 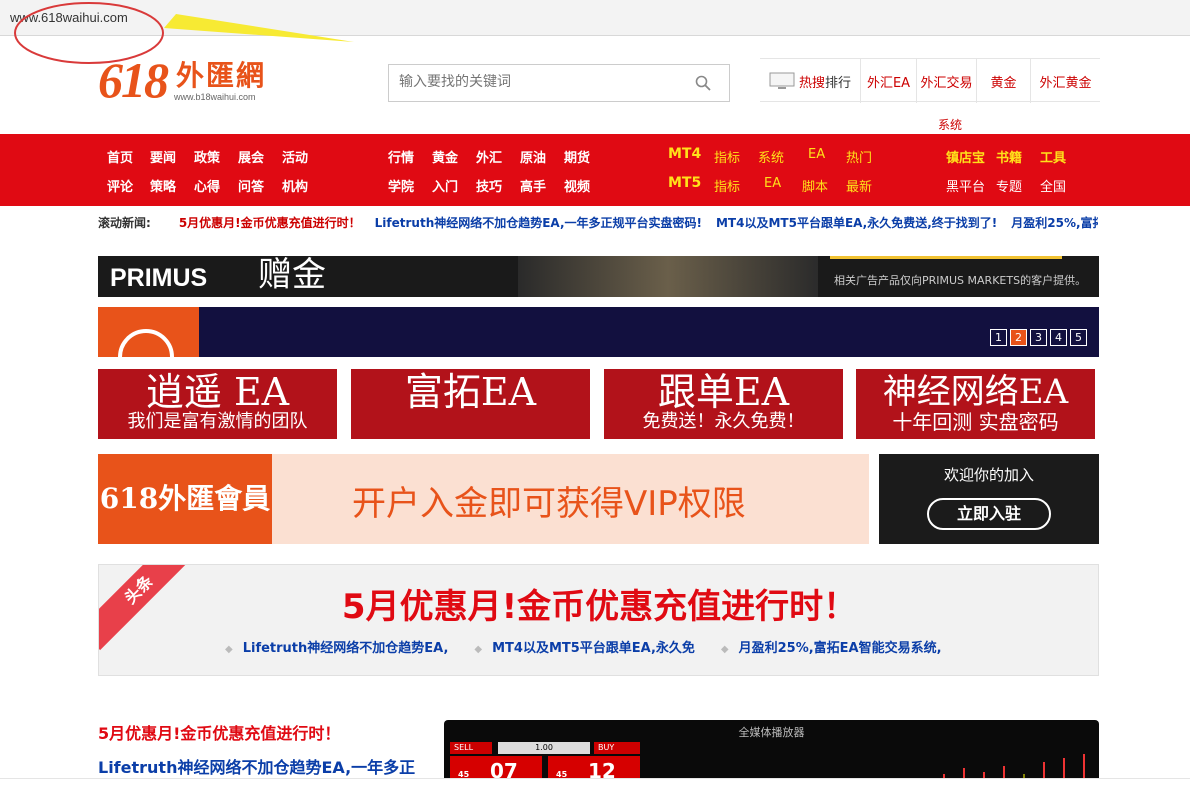 What do you see at coordinates (120, 185) in the screenshot?
I see `nav-item: 评论` at bounding box center [120, 185].